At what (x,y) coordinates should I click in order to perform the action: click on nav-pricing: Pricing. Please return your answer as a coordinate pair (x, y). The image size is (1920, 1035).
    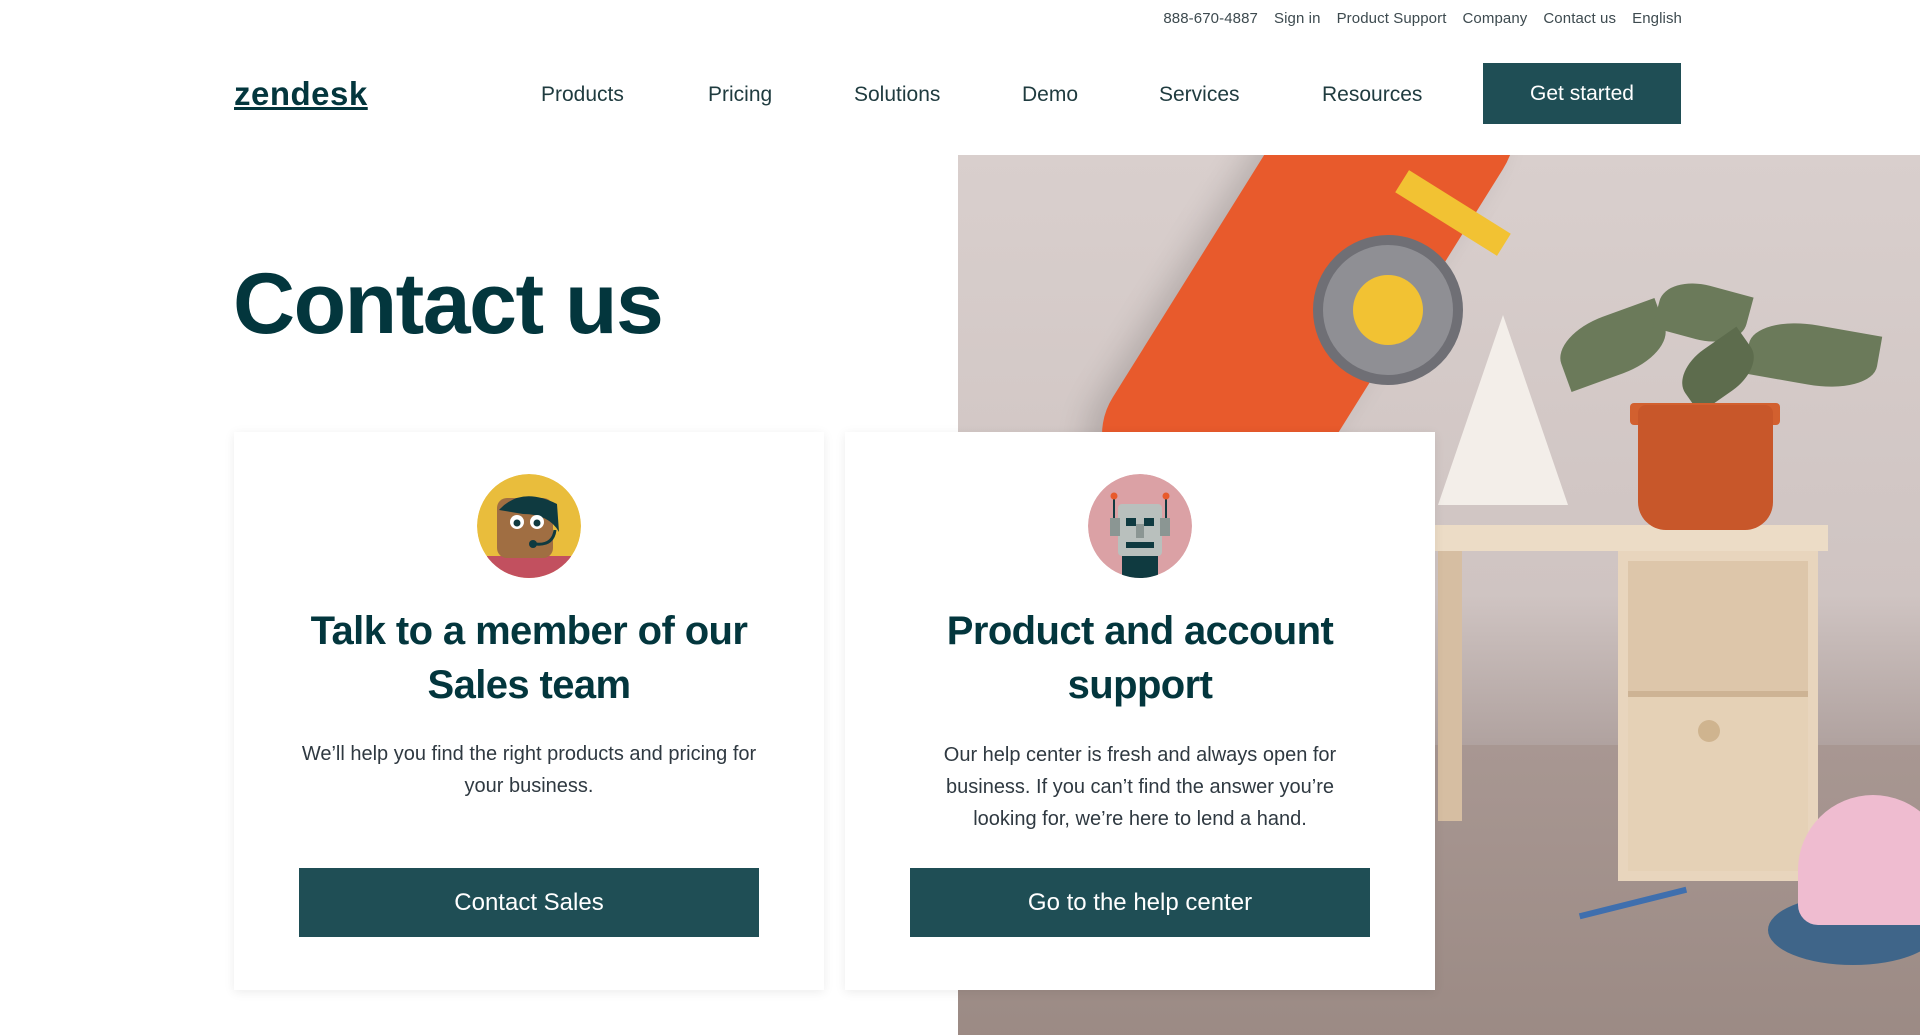
    Looking at the image, I should click on (740, 95).